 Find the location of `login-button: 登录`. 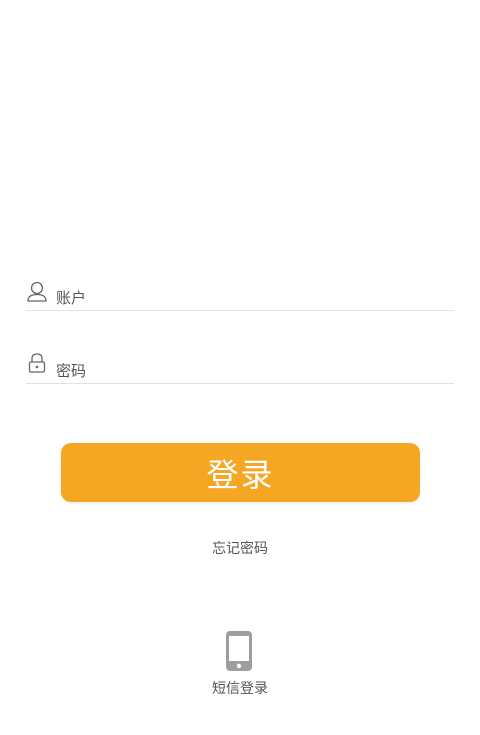

login-button: 登录 is located at coordinates (240, 472).